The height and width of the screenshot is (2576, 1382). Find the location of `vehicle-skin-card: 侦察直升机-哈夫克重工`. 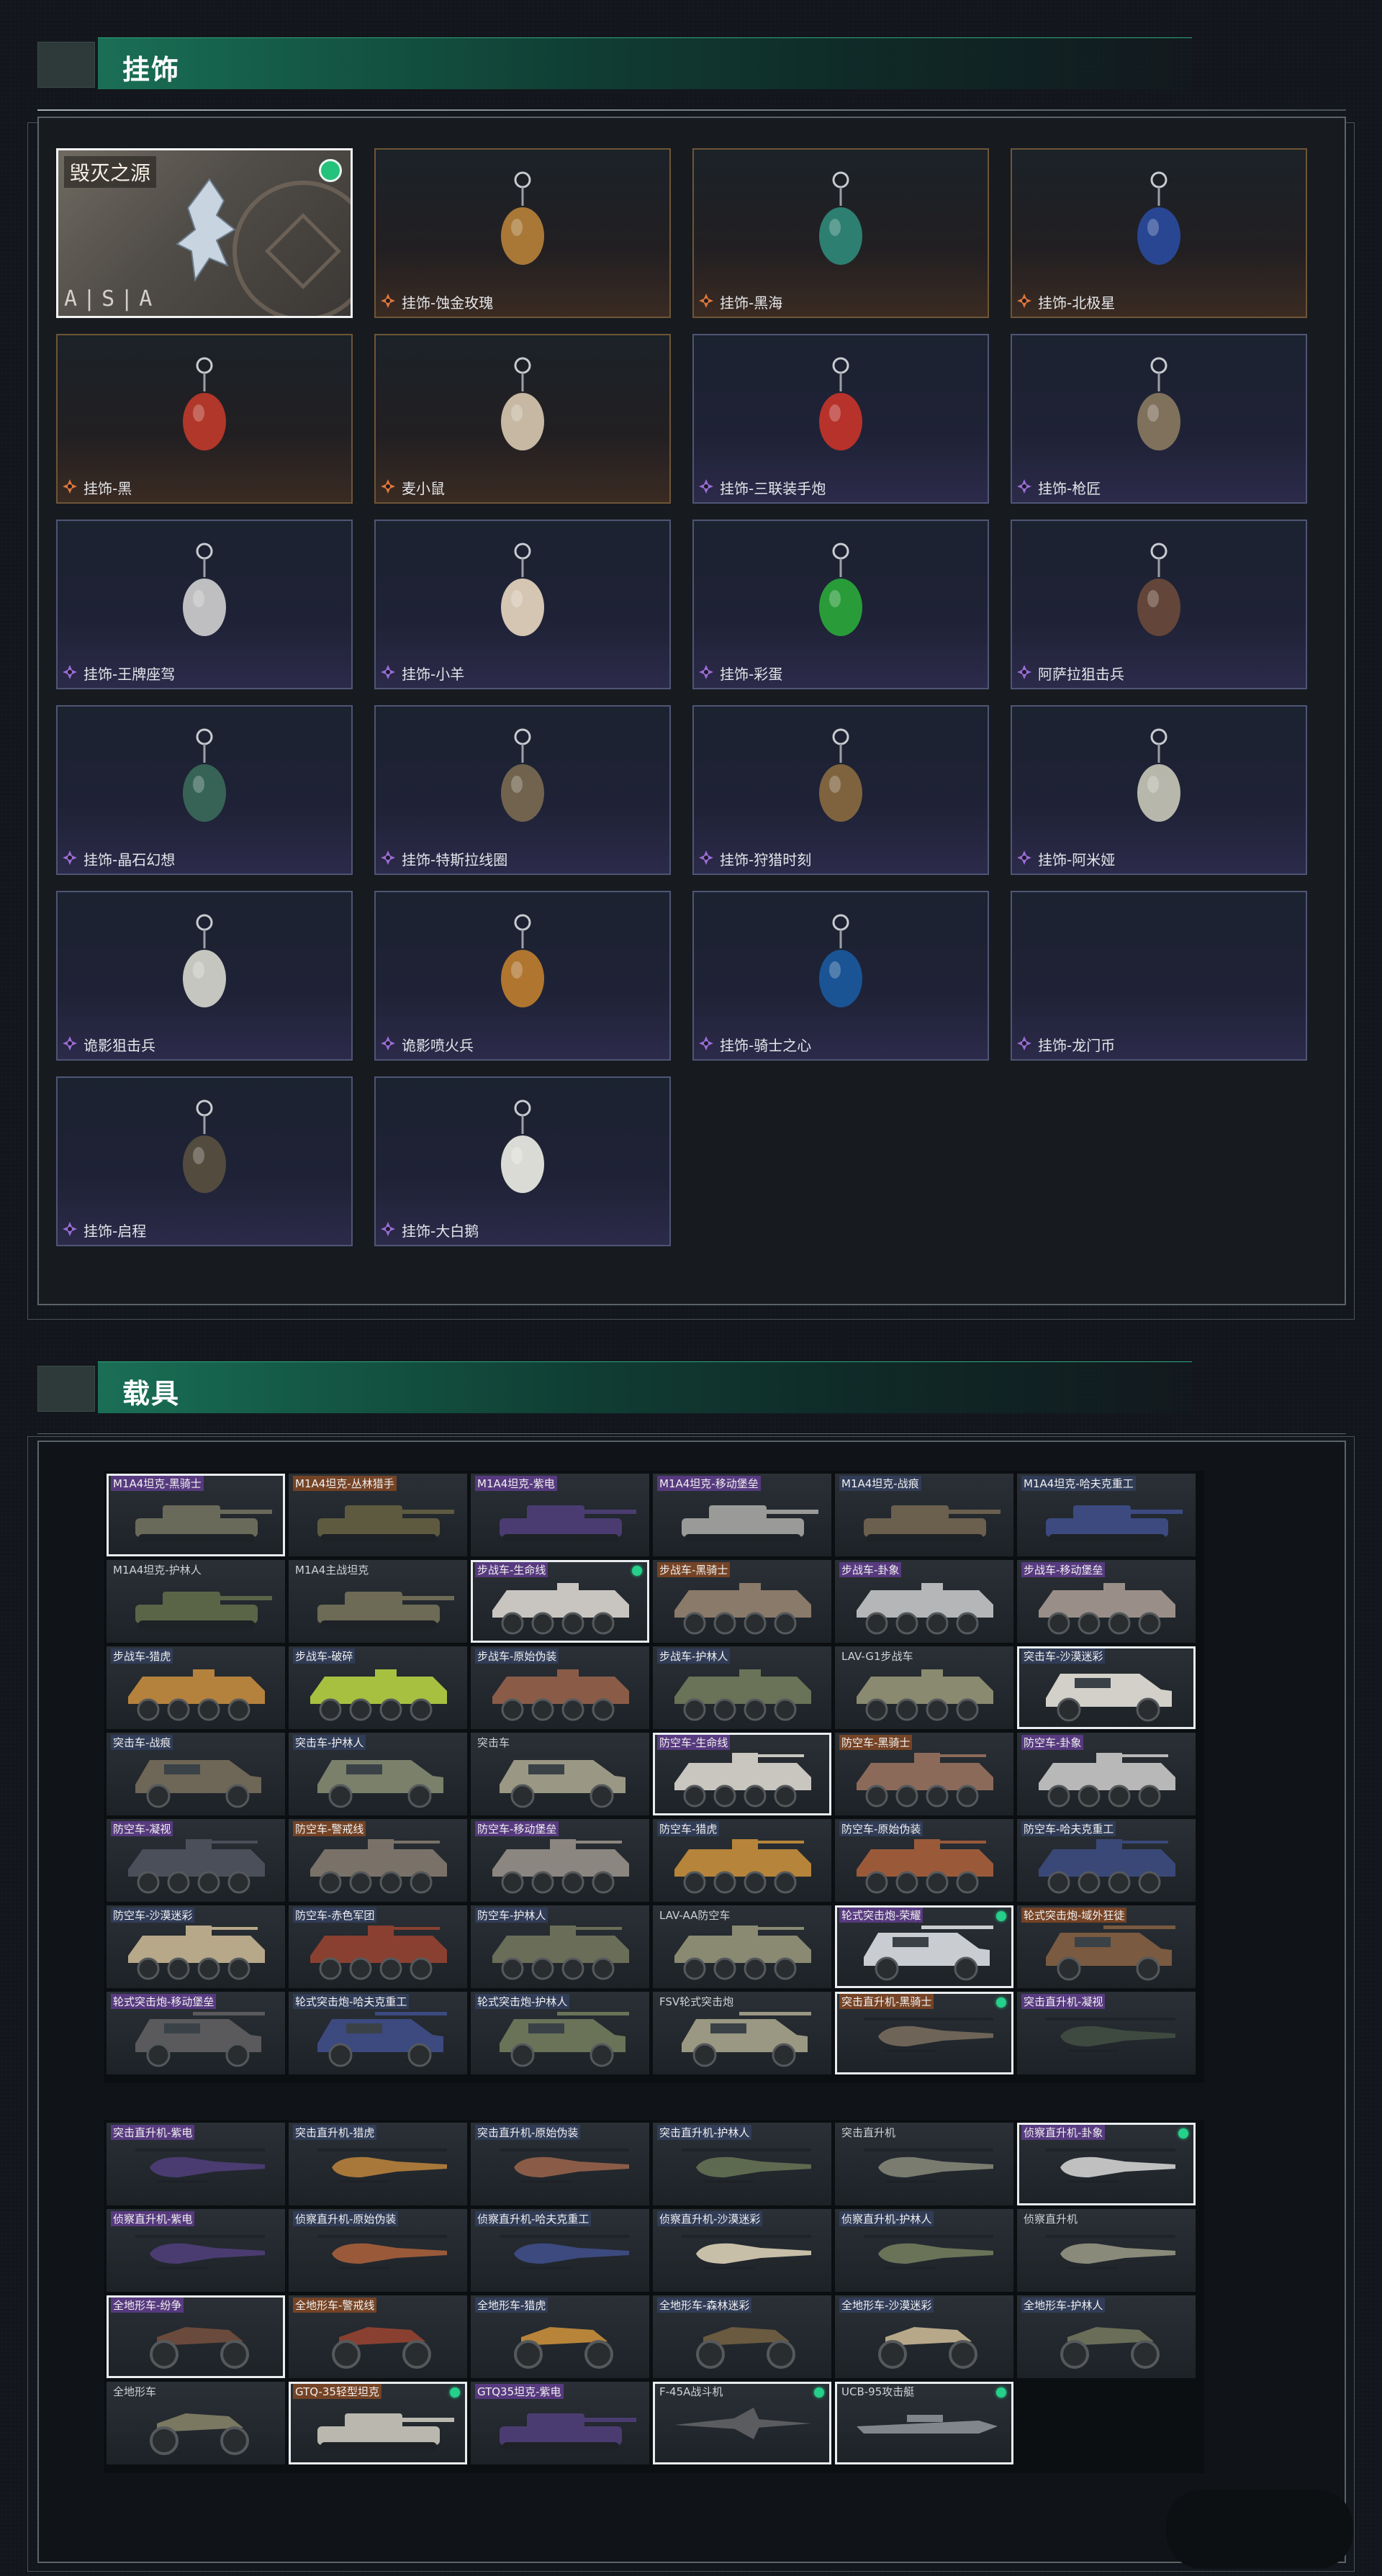

vehicle-skin-card: 侦察直升机-哈夫克重工 is located at coordinates (560, 2250).